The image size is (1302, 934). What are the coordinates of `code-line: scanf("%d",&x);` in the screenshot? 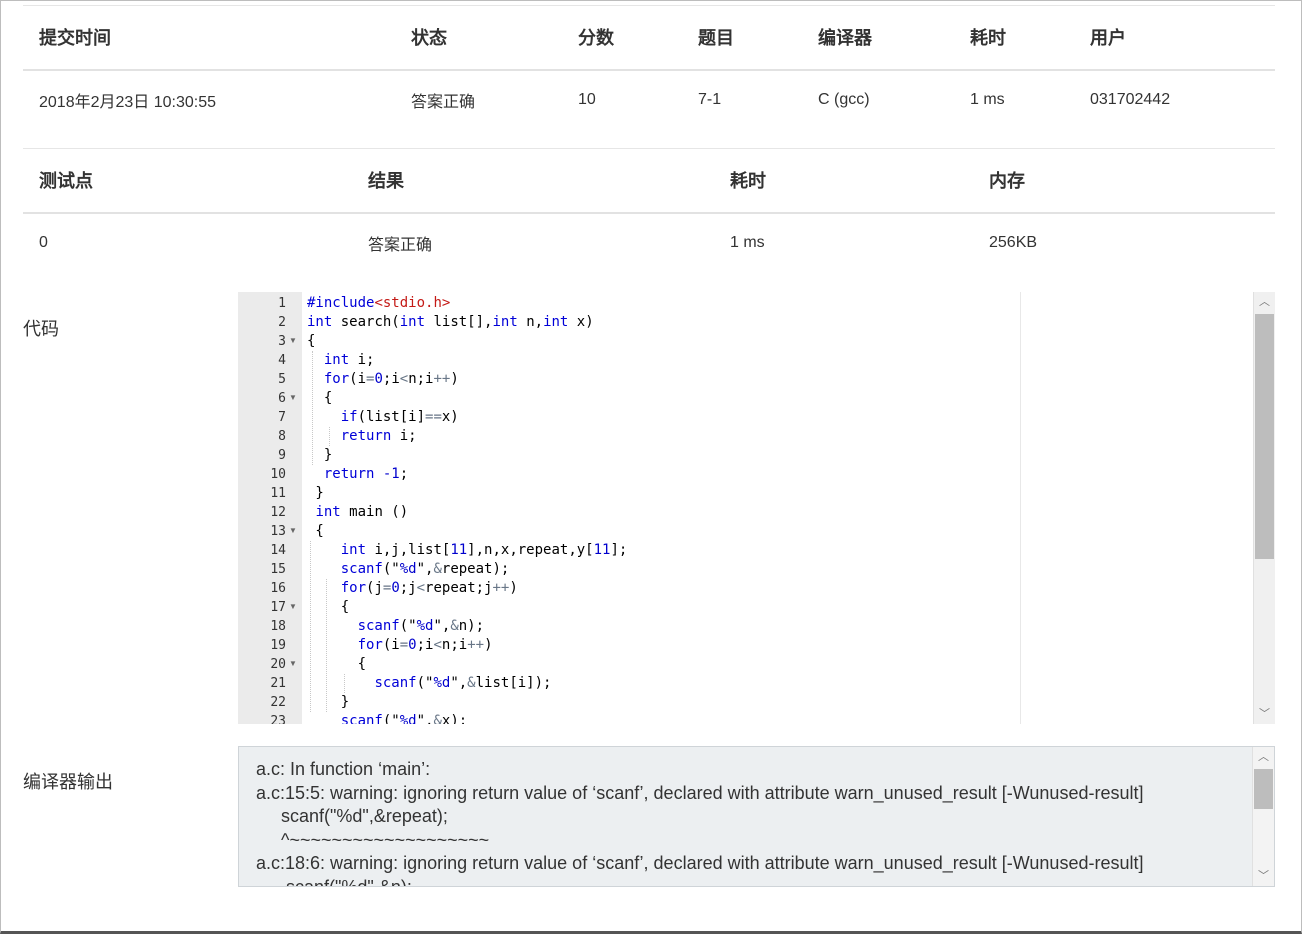 It's located at (404, 718).